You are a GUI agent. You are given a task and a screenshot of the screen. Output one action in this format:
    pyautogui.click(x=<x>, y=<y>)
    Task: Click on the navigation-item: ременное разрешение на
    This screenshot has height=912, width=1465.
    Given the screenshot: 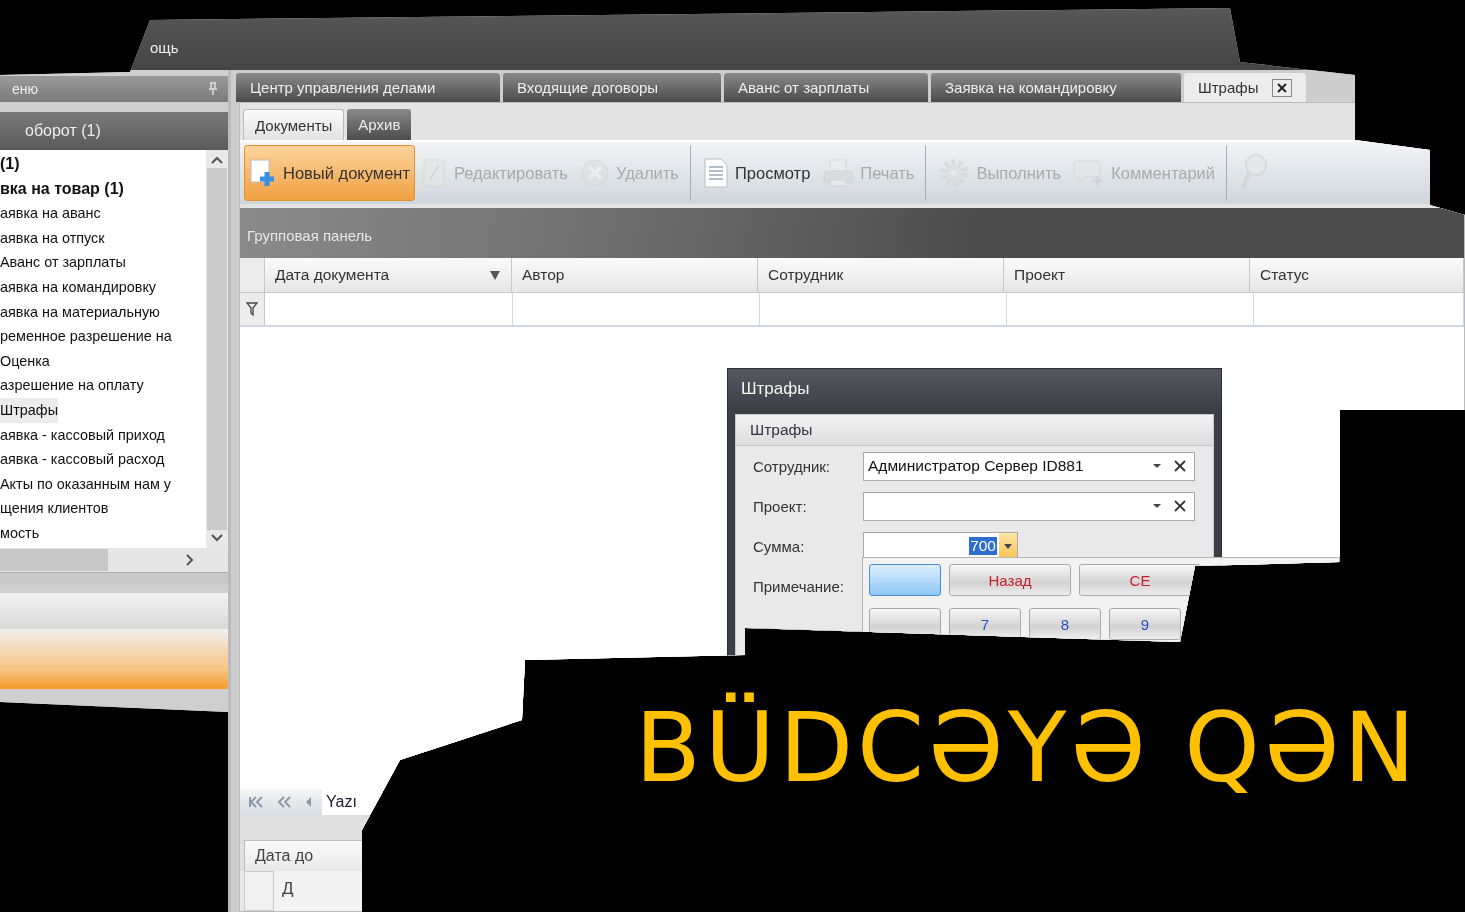 What is the action you would take?
    pyautogui.click(x=86, y=336)
    